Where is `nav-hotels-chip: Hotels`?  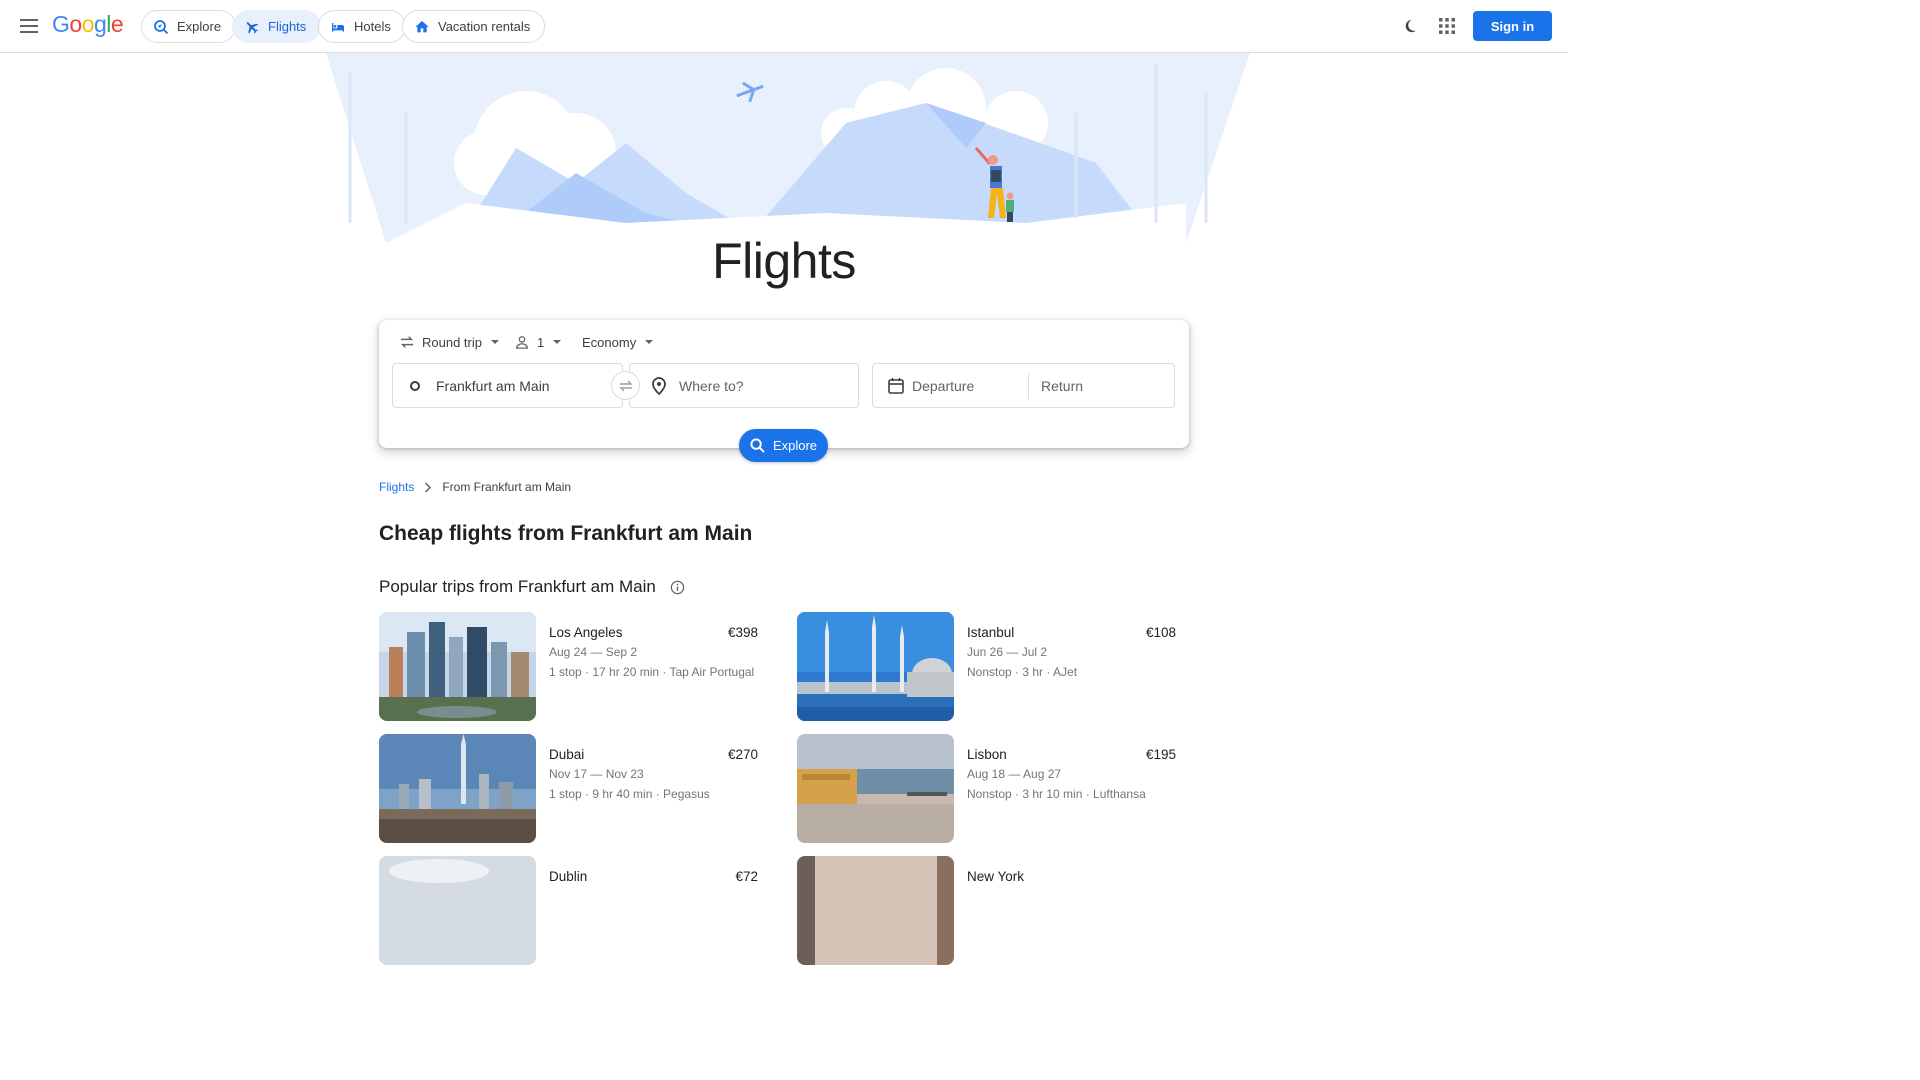
nav-hotels-chip: Hotels is located at coordinates (362, 26).